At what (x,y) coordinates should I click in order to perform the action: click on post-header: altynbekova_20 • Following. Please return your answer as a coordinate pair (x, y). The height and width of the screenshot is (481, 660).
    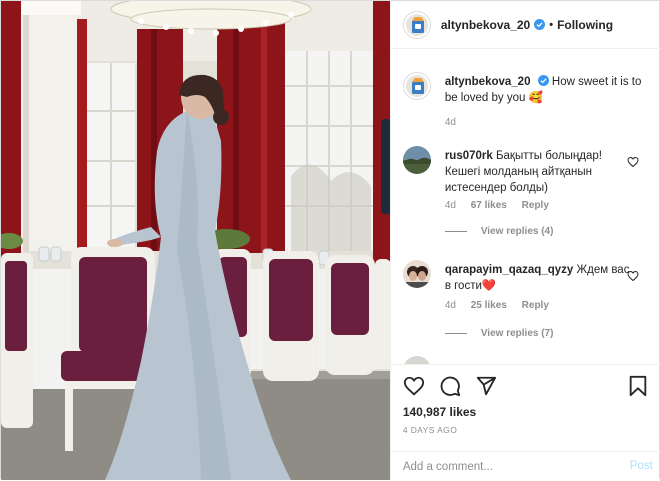
    Looking at the image, I should click on (525, 25).